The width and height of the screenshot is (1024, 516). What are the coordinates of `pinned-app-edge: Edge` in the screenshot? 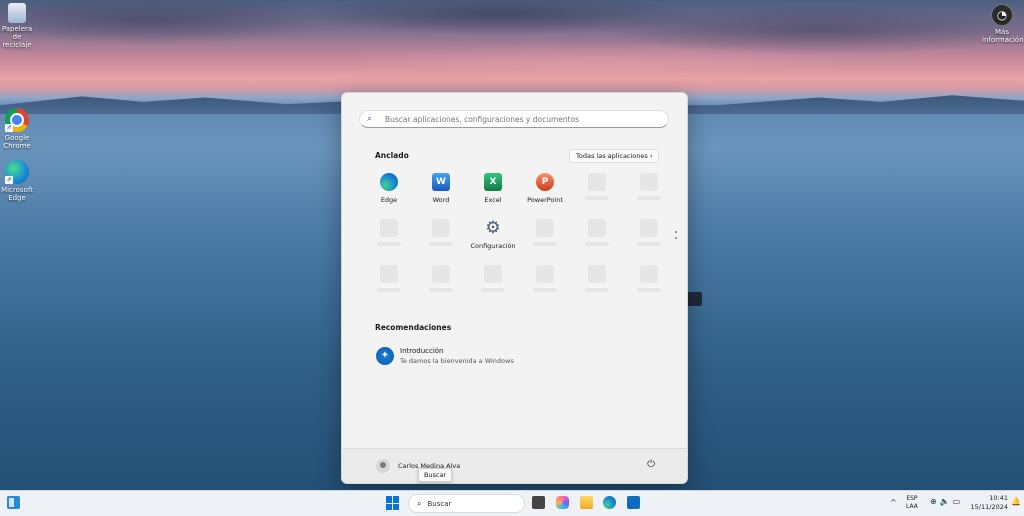 It's located at (389, 188).